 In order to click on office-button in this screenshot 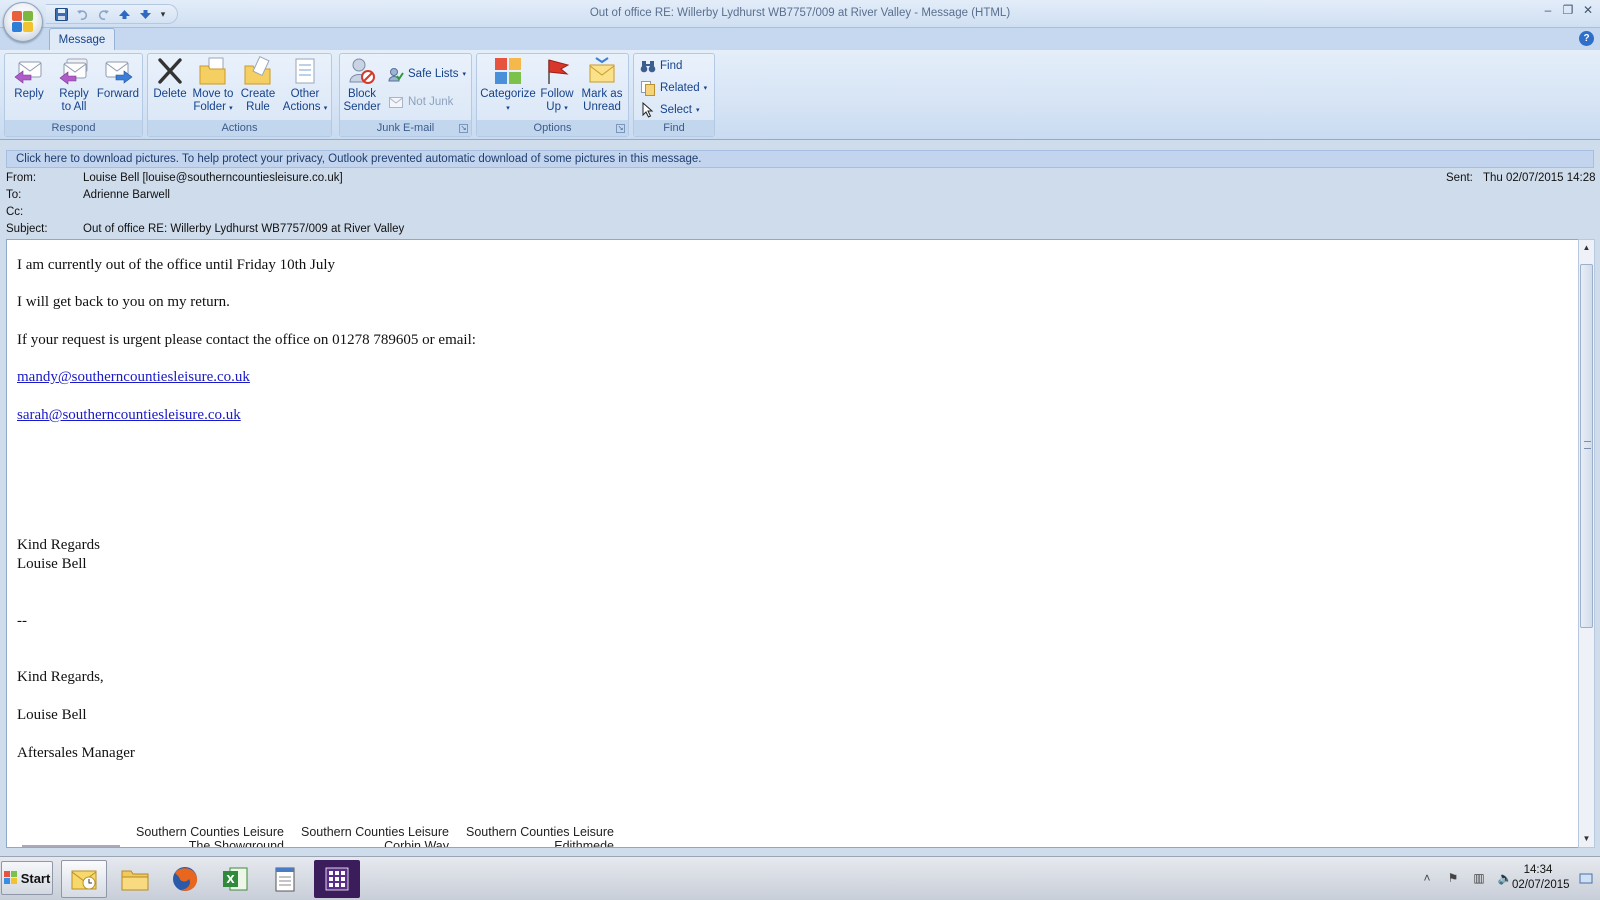, I will do `click(23, 22)`.